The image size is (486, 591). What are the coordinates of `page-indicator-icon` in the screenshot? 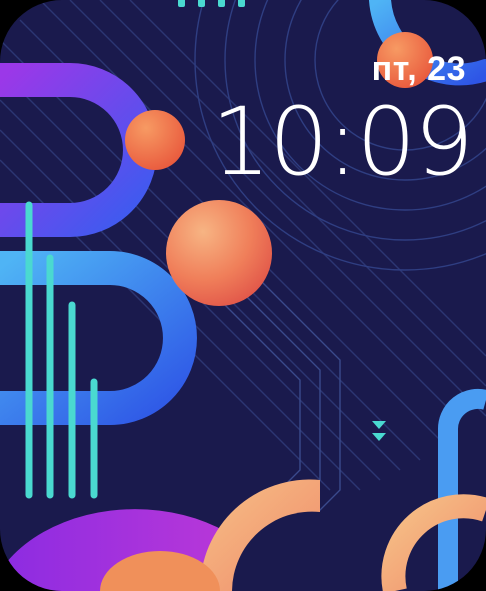 It's located at (211, 3).